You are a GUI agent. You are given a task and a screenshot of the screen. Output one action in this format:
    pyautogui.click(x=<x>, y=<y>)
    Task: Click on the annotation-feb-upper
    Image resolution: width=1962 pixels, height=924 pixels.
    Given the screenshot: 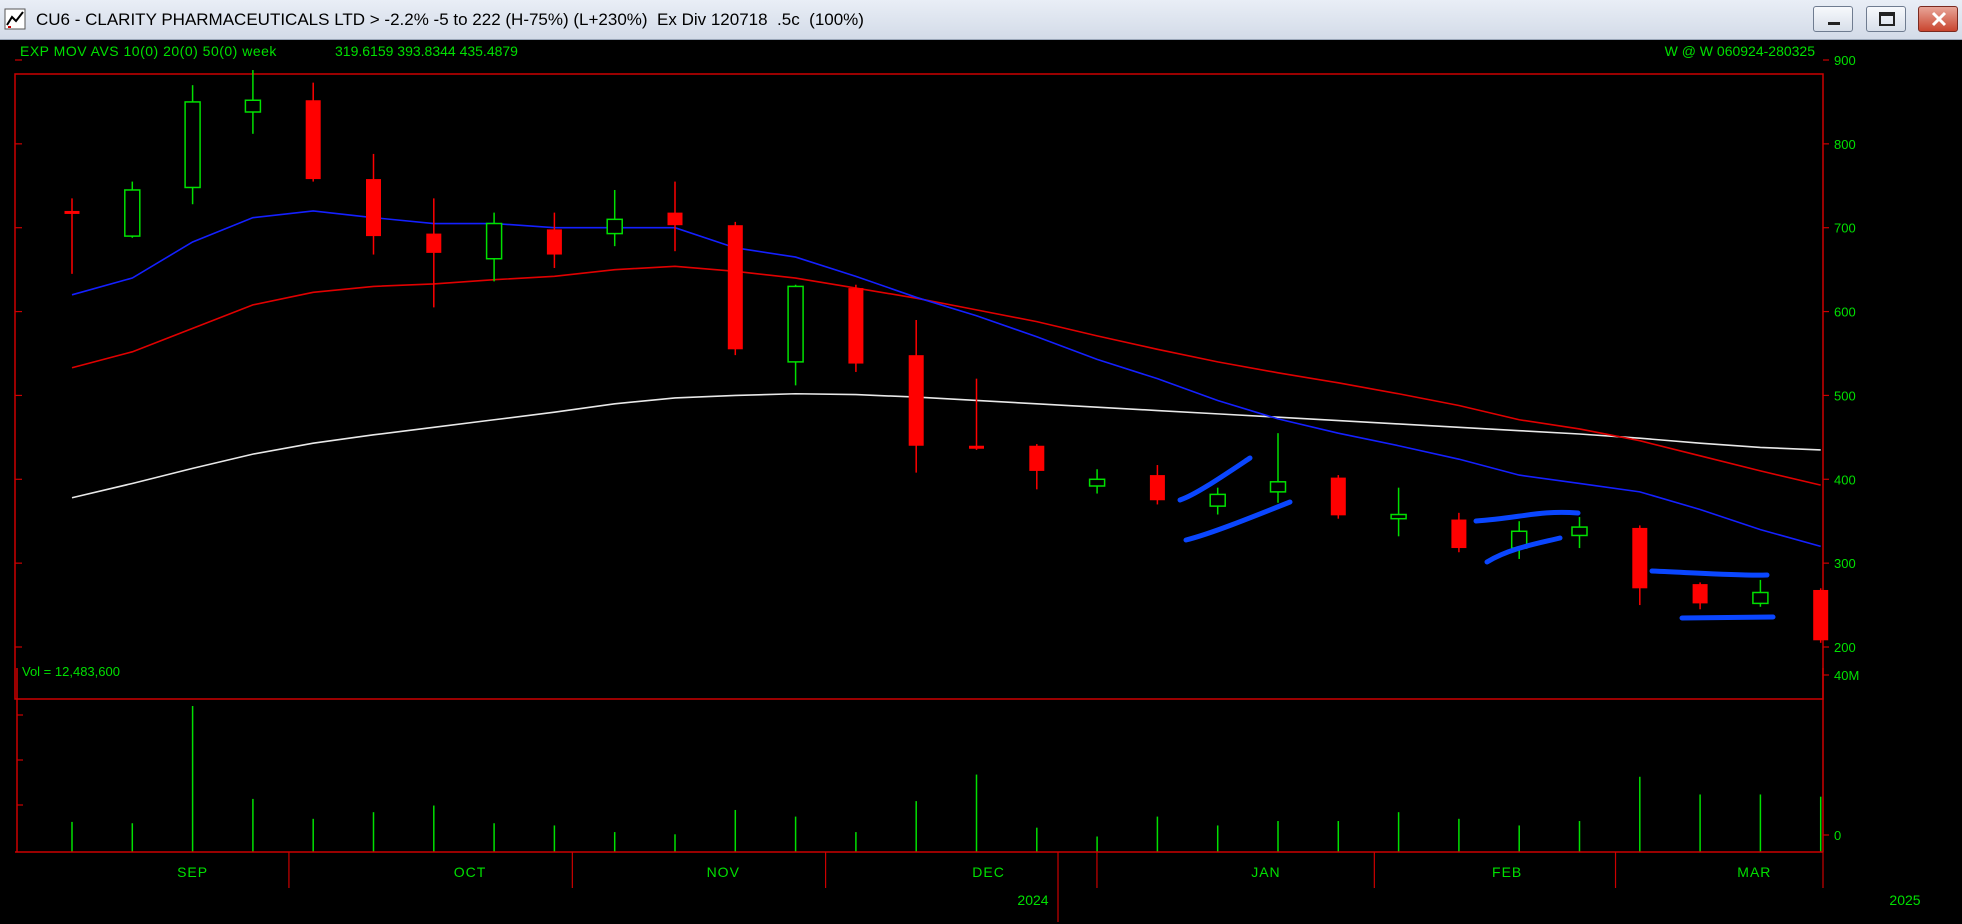 What is the action you would take?
    pyautogui.click(x=1527, y=516)
    